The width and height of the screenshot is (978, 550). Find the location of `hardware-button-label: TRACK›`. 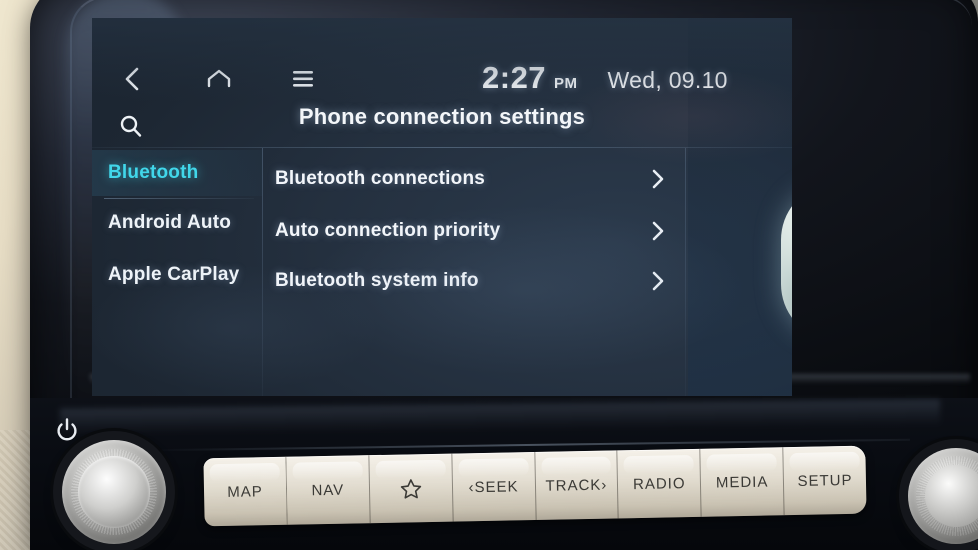

hardware-button-label: TRACK› is located at coordinates (576, 485).